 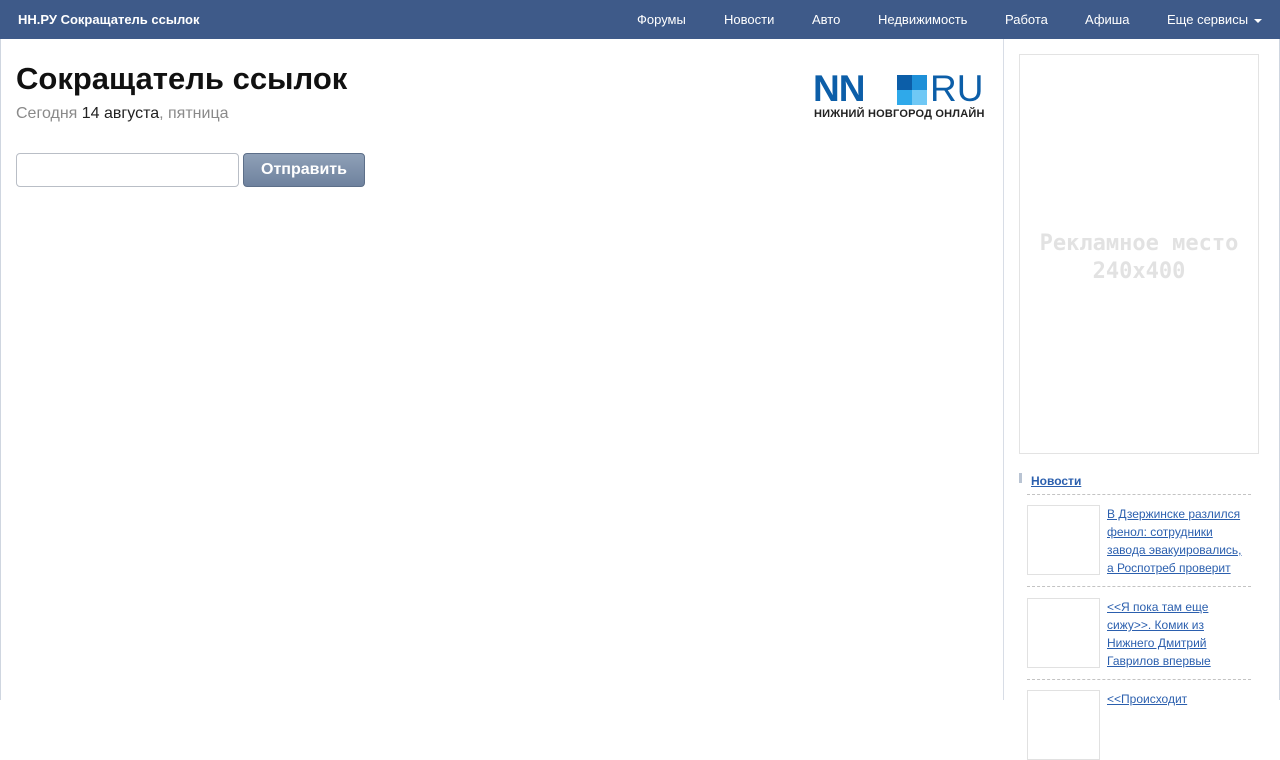 I want to click on ad-line-1: Рекламное место, so click(x=1139, y=243).